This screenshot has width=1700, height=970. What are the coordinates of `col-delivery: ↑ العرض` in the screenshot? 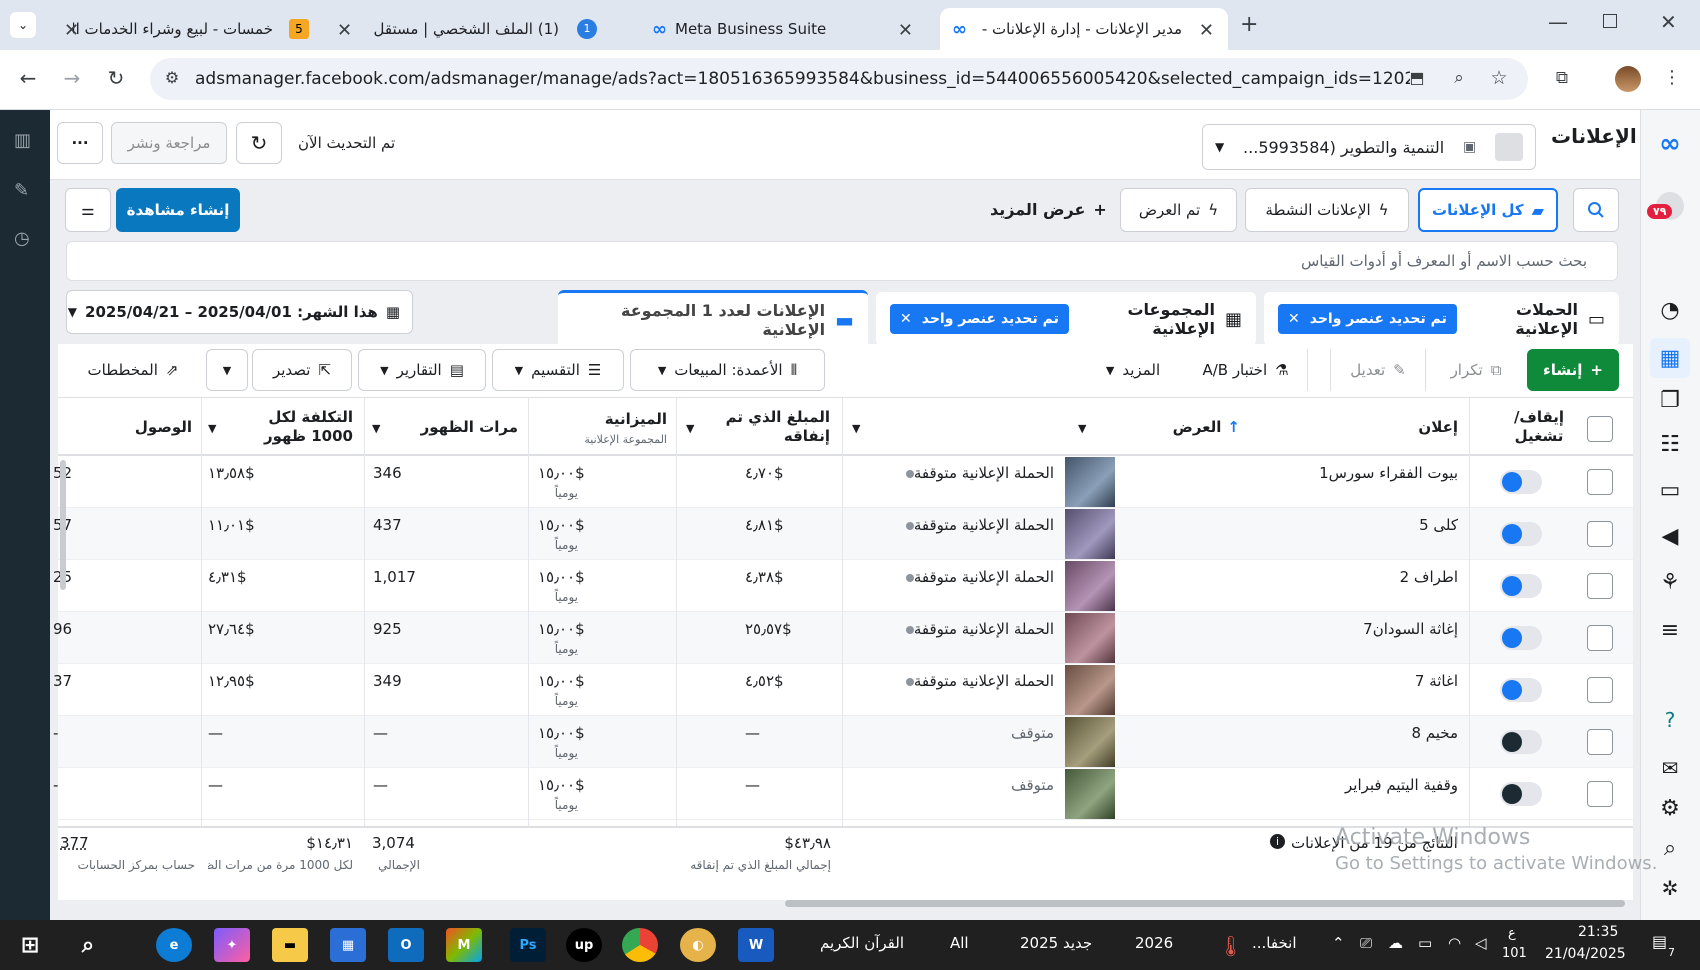 It's located at (1155, 427).